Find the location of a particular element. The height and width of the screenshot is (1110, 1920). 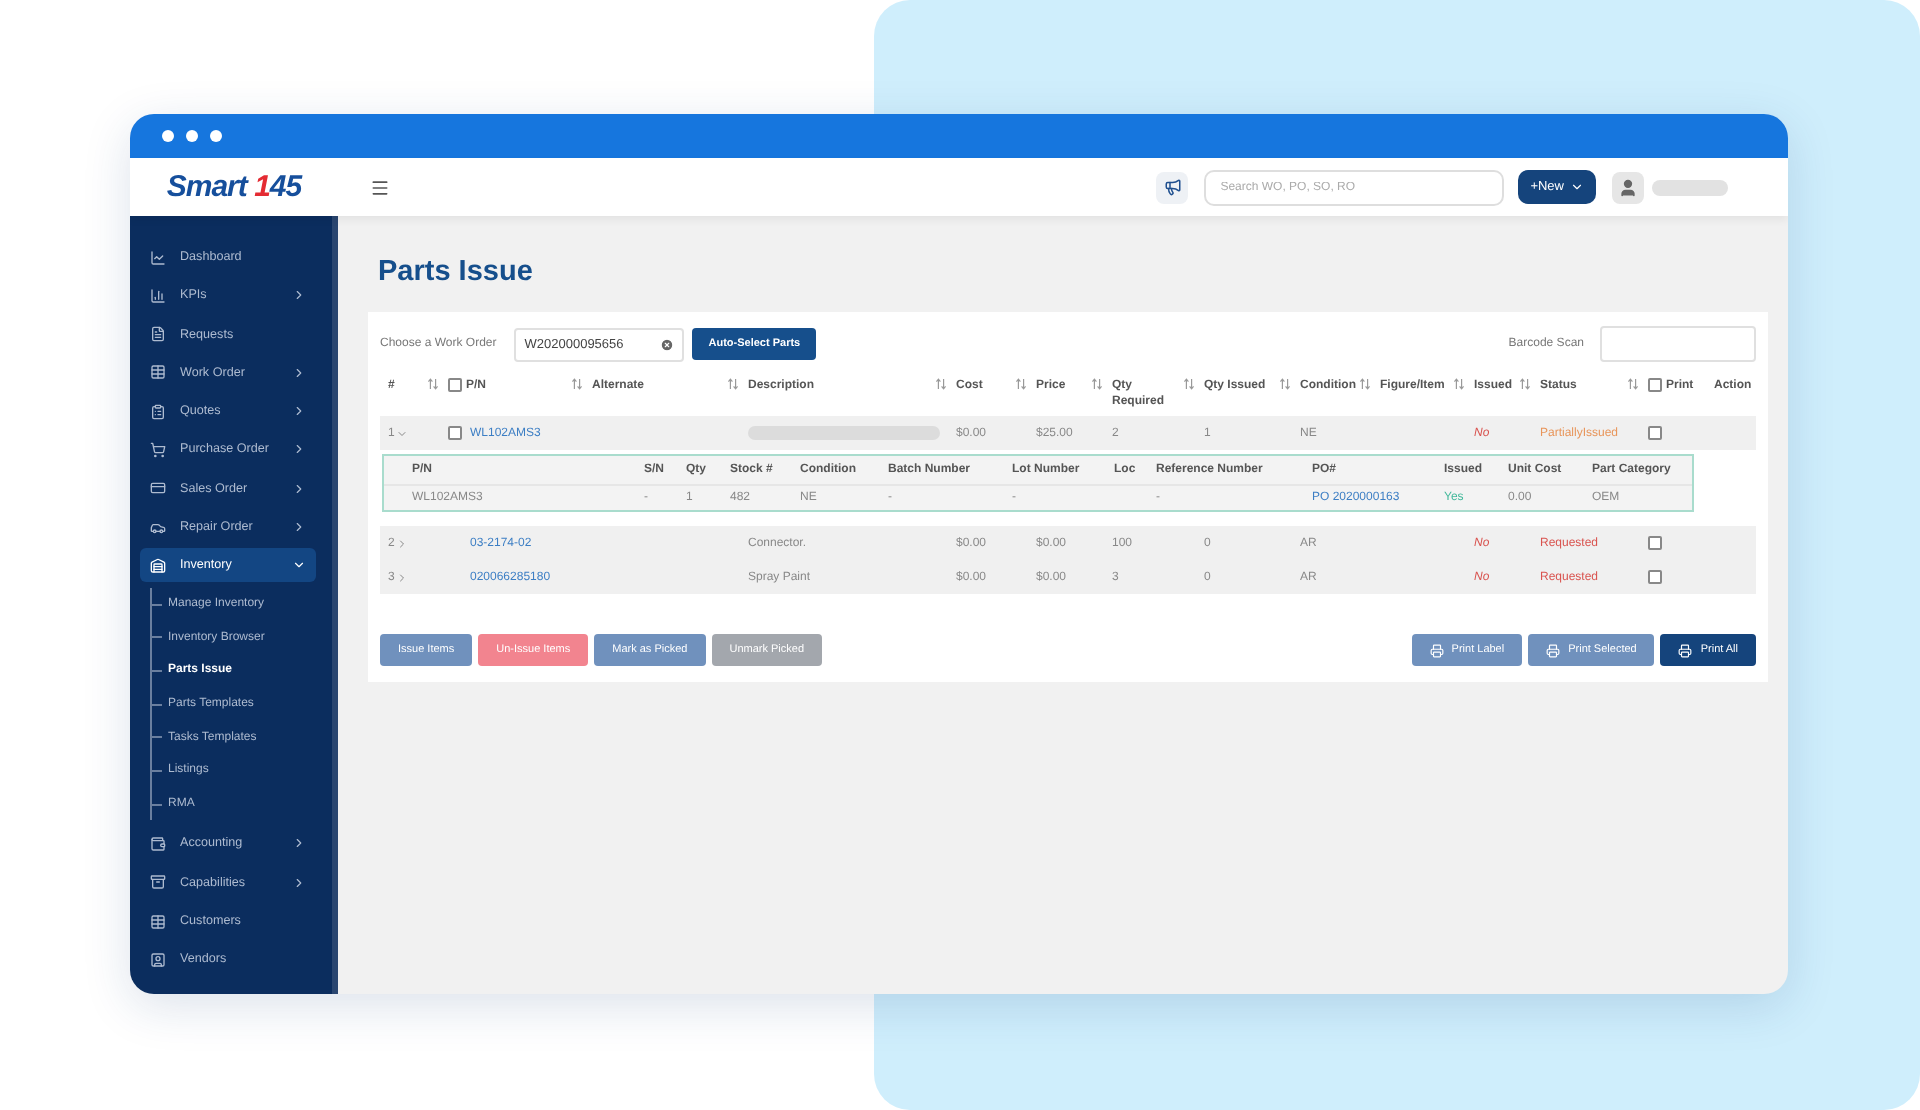

bar-chart-icon is located at coordinates (158, 295).